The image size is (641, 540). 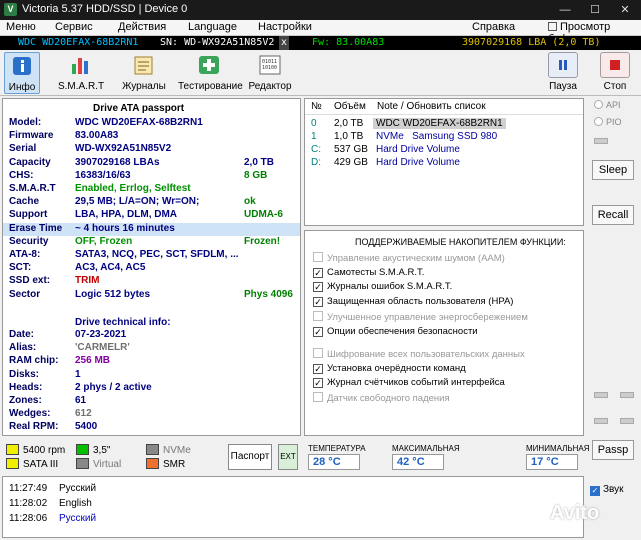 I want to click on feature-checkbox: ✓ Установка очерёдности команд, so click(x=389, y=369).